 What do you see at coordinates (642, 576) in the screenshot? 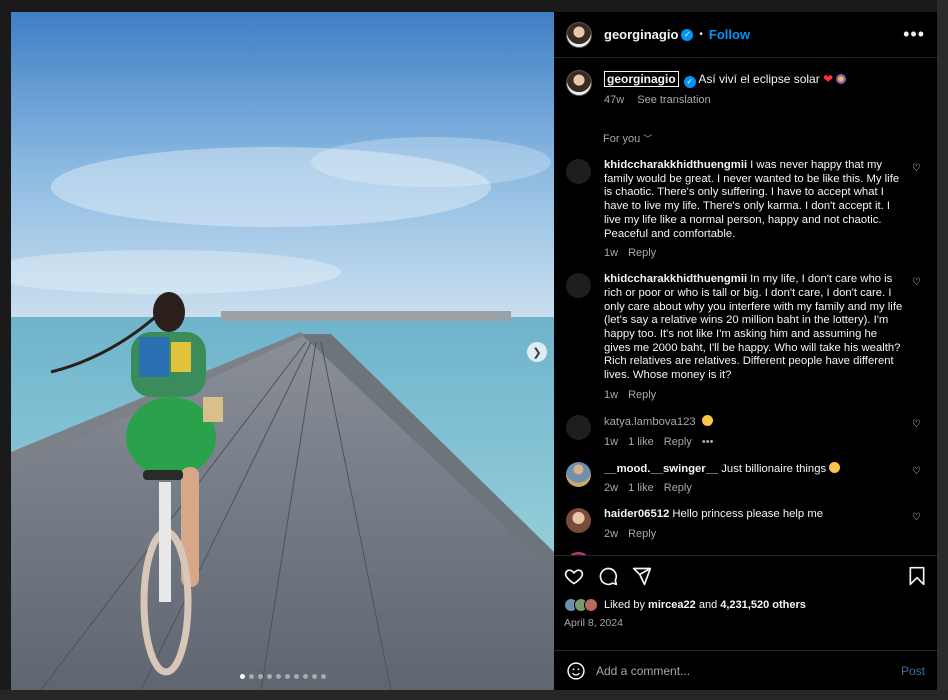
I see `share-icon` at bounding box center [642, 576].